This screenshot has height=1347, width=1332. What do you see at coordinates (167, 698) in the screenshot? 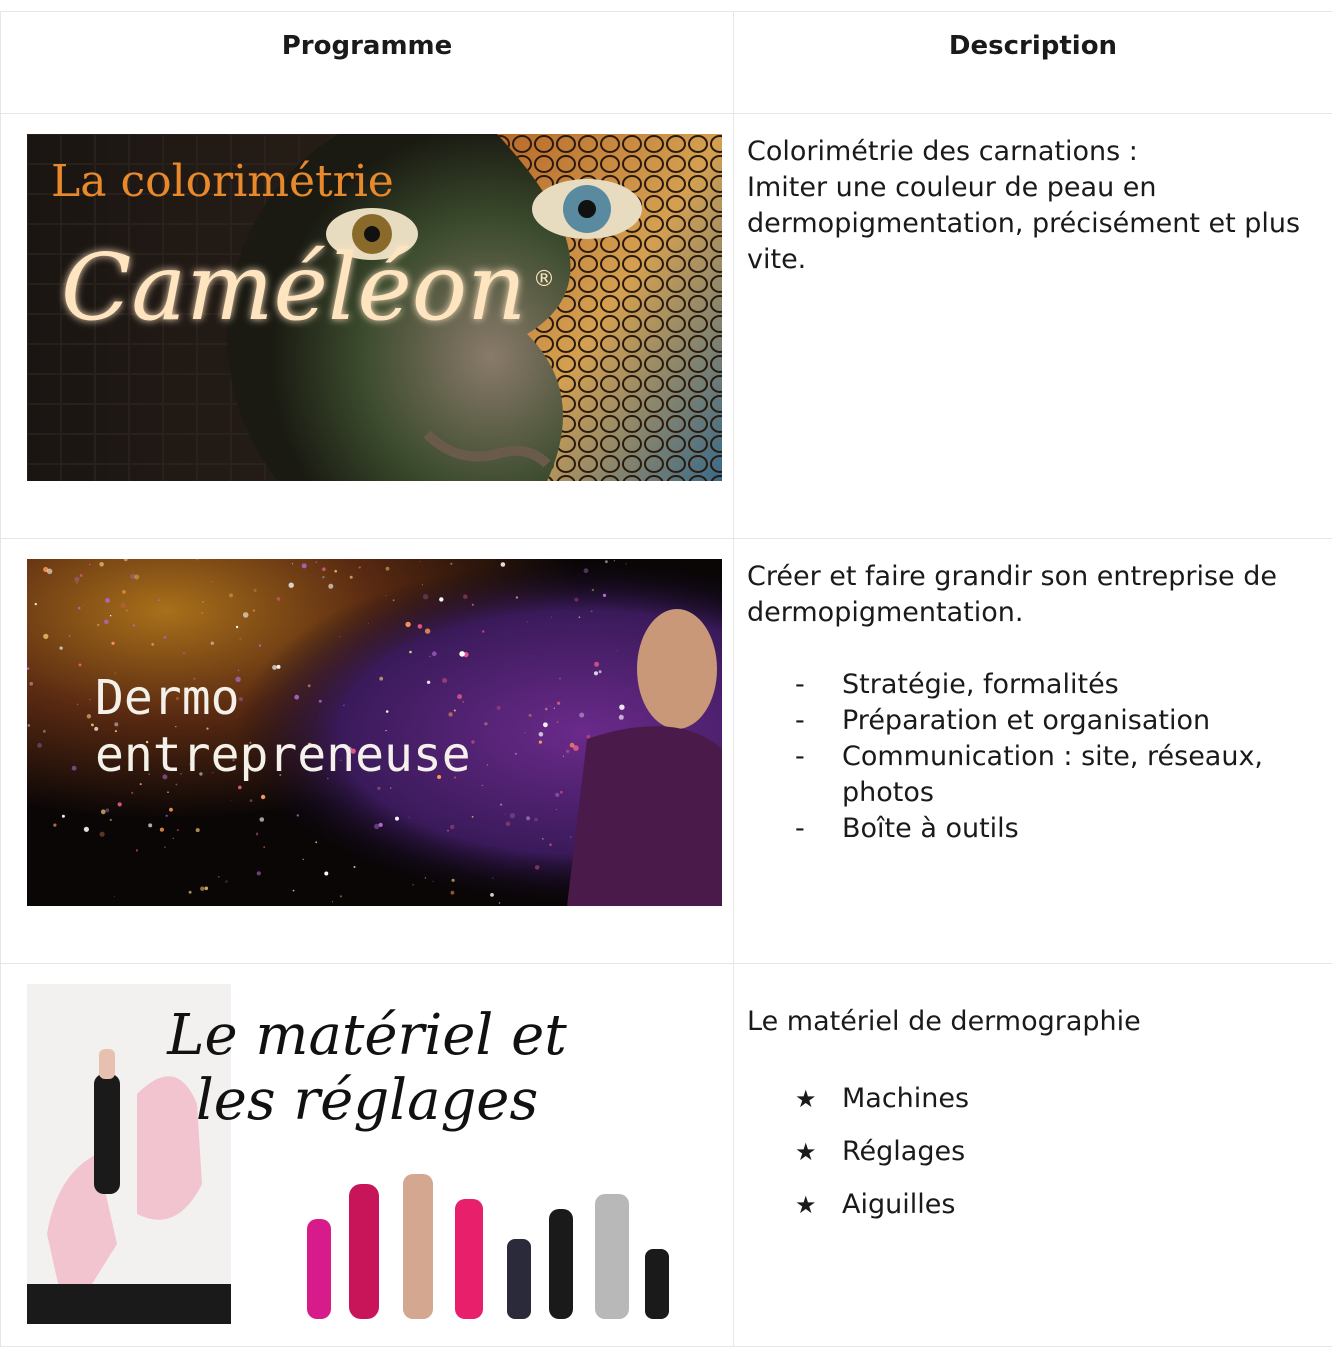
I see `image-title-line1: Dermo` at bounding box center [167, 698].